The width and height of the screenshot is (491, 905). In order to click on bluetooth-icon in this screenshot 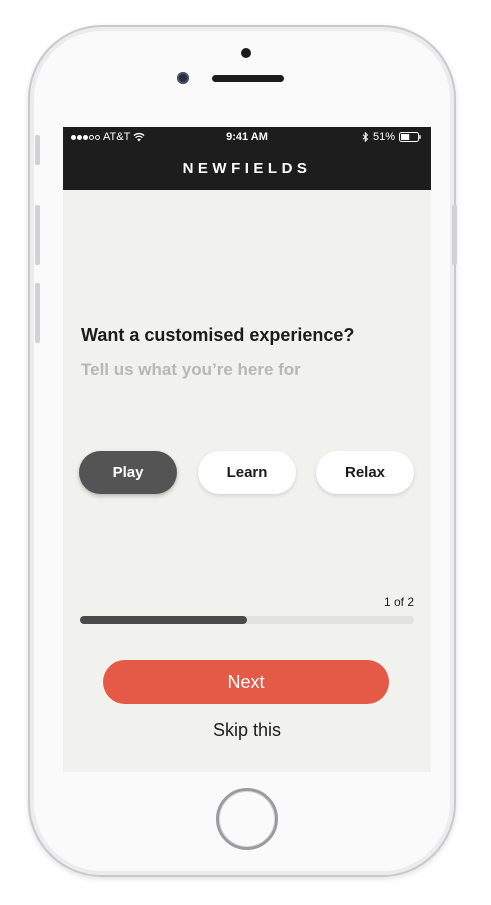, I will do `click(365, 137)`.